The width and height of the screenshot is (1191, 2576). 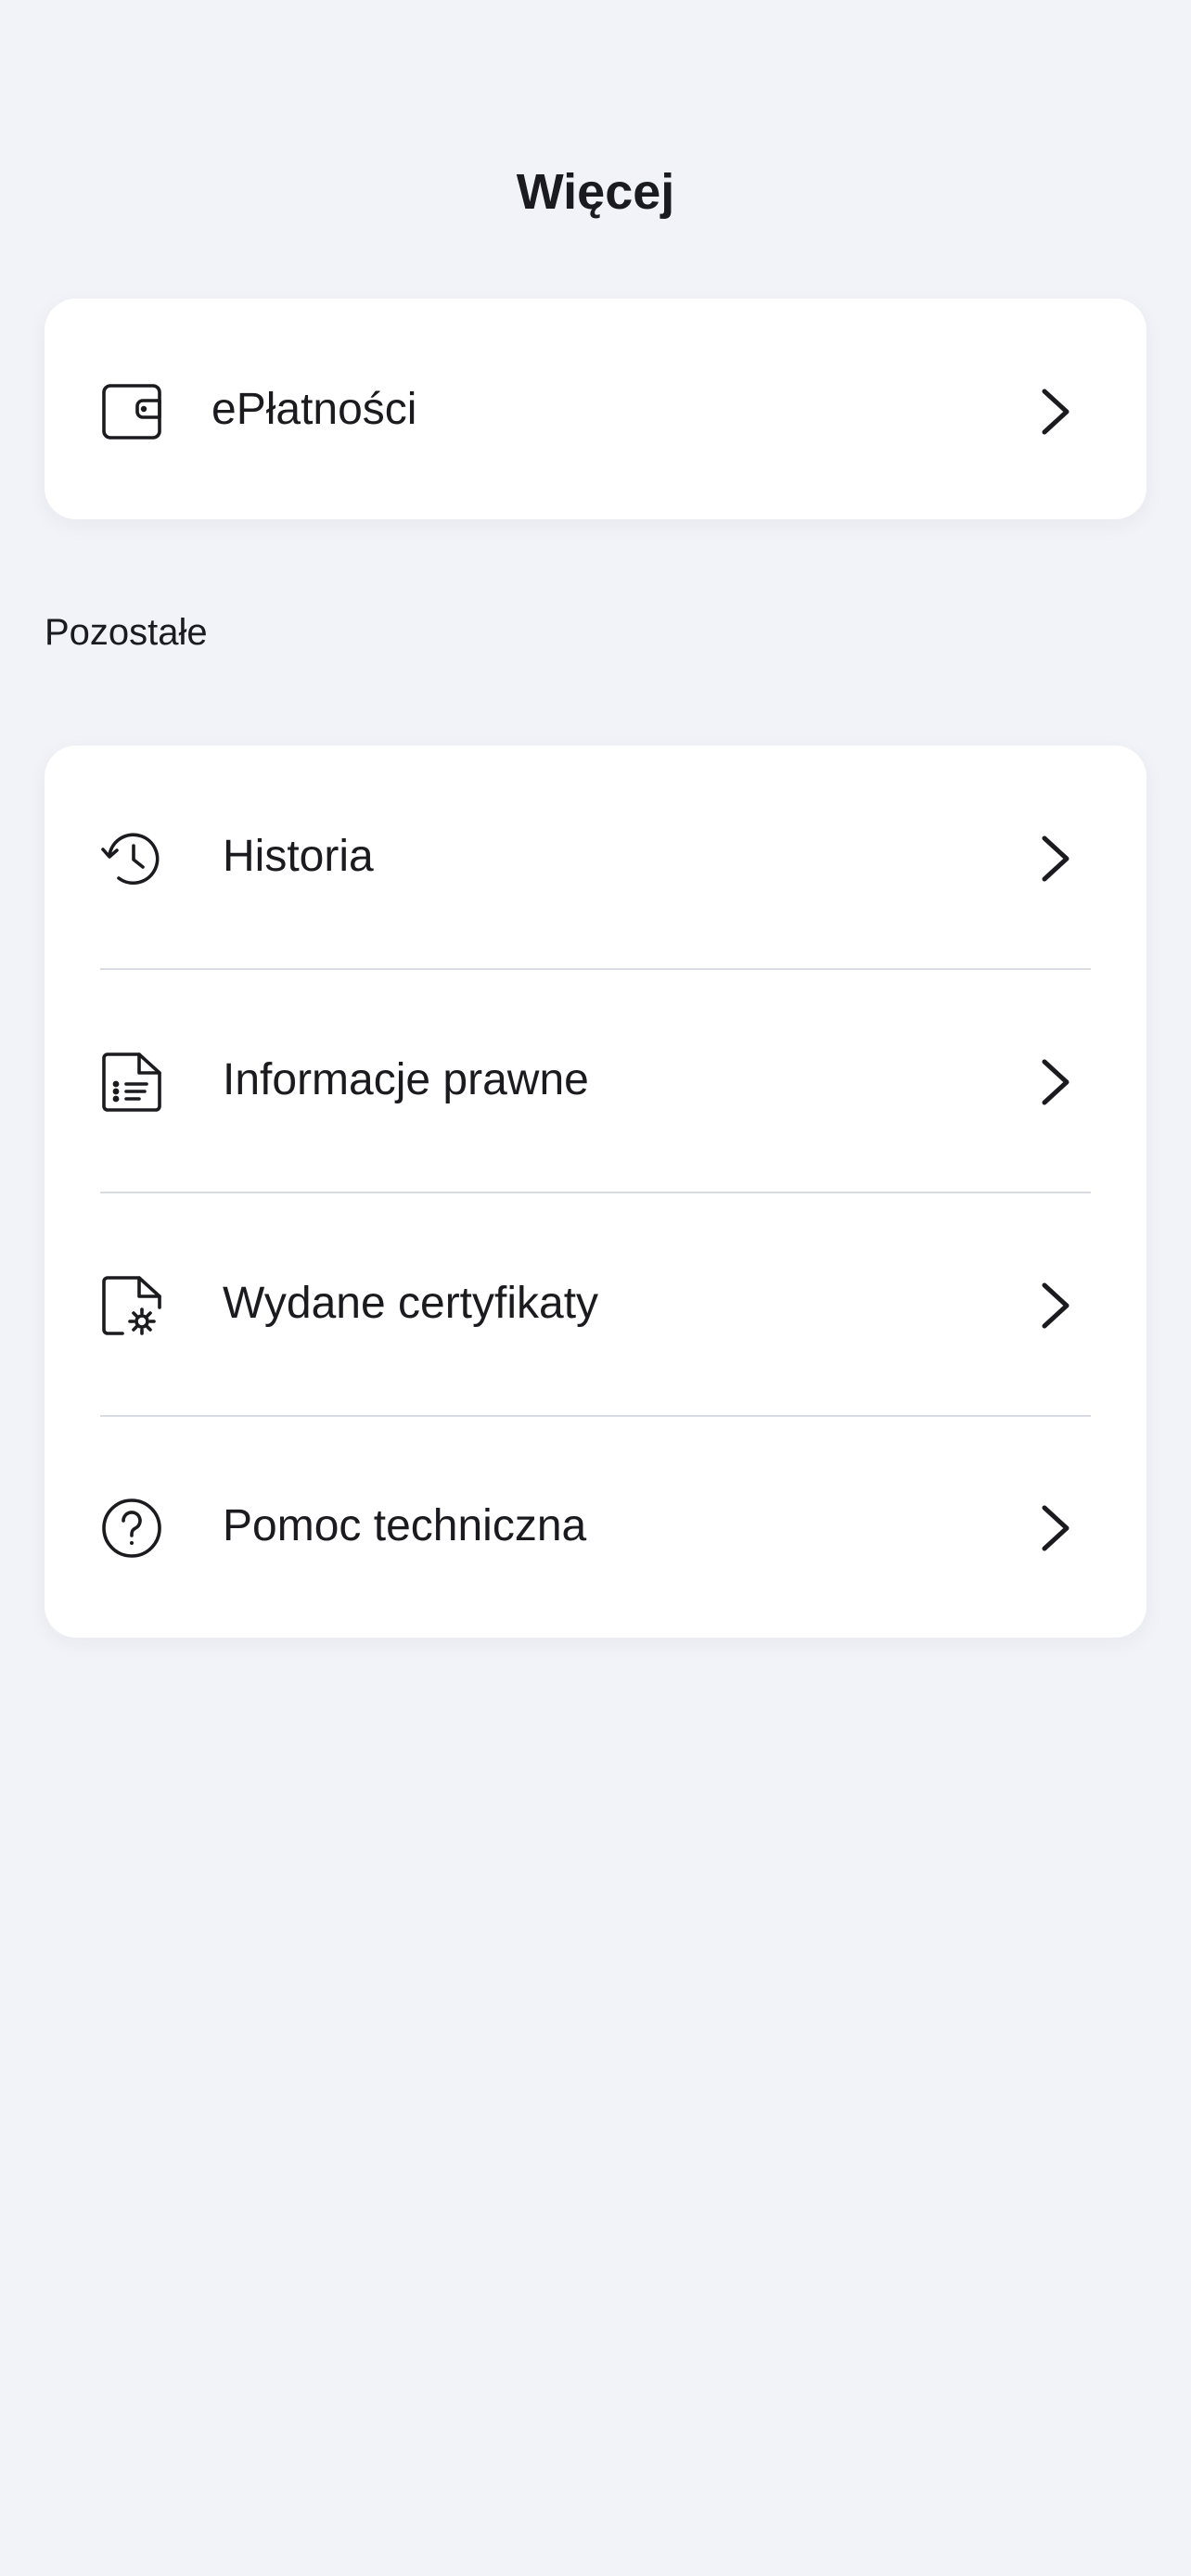 I want to click on help-circle-icon, so click(x=132, y=1528).